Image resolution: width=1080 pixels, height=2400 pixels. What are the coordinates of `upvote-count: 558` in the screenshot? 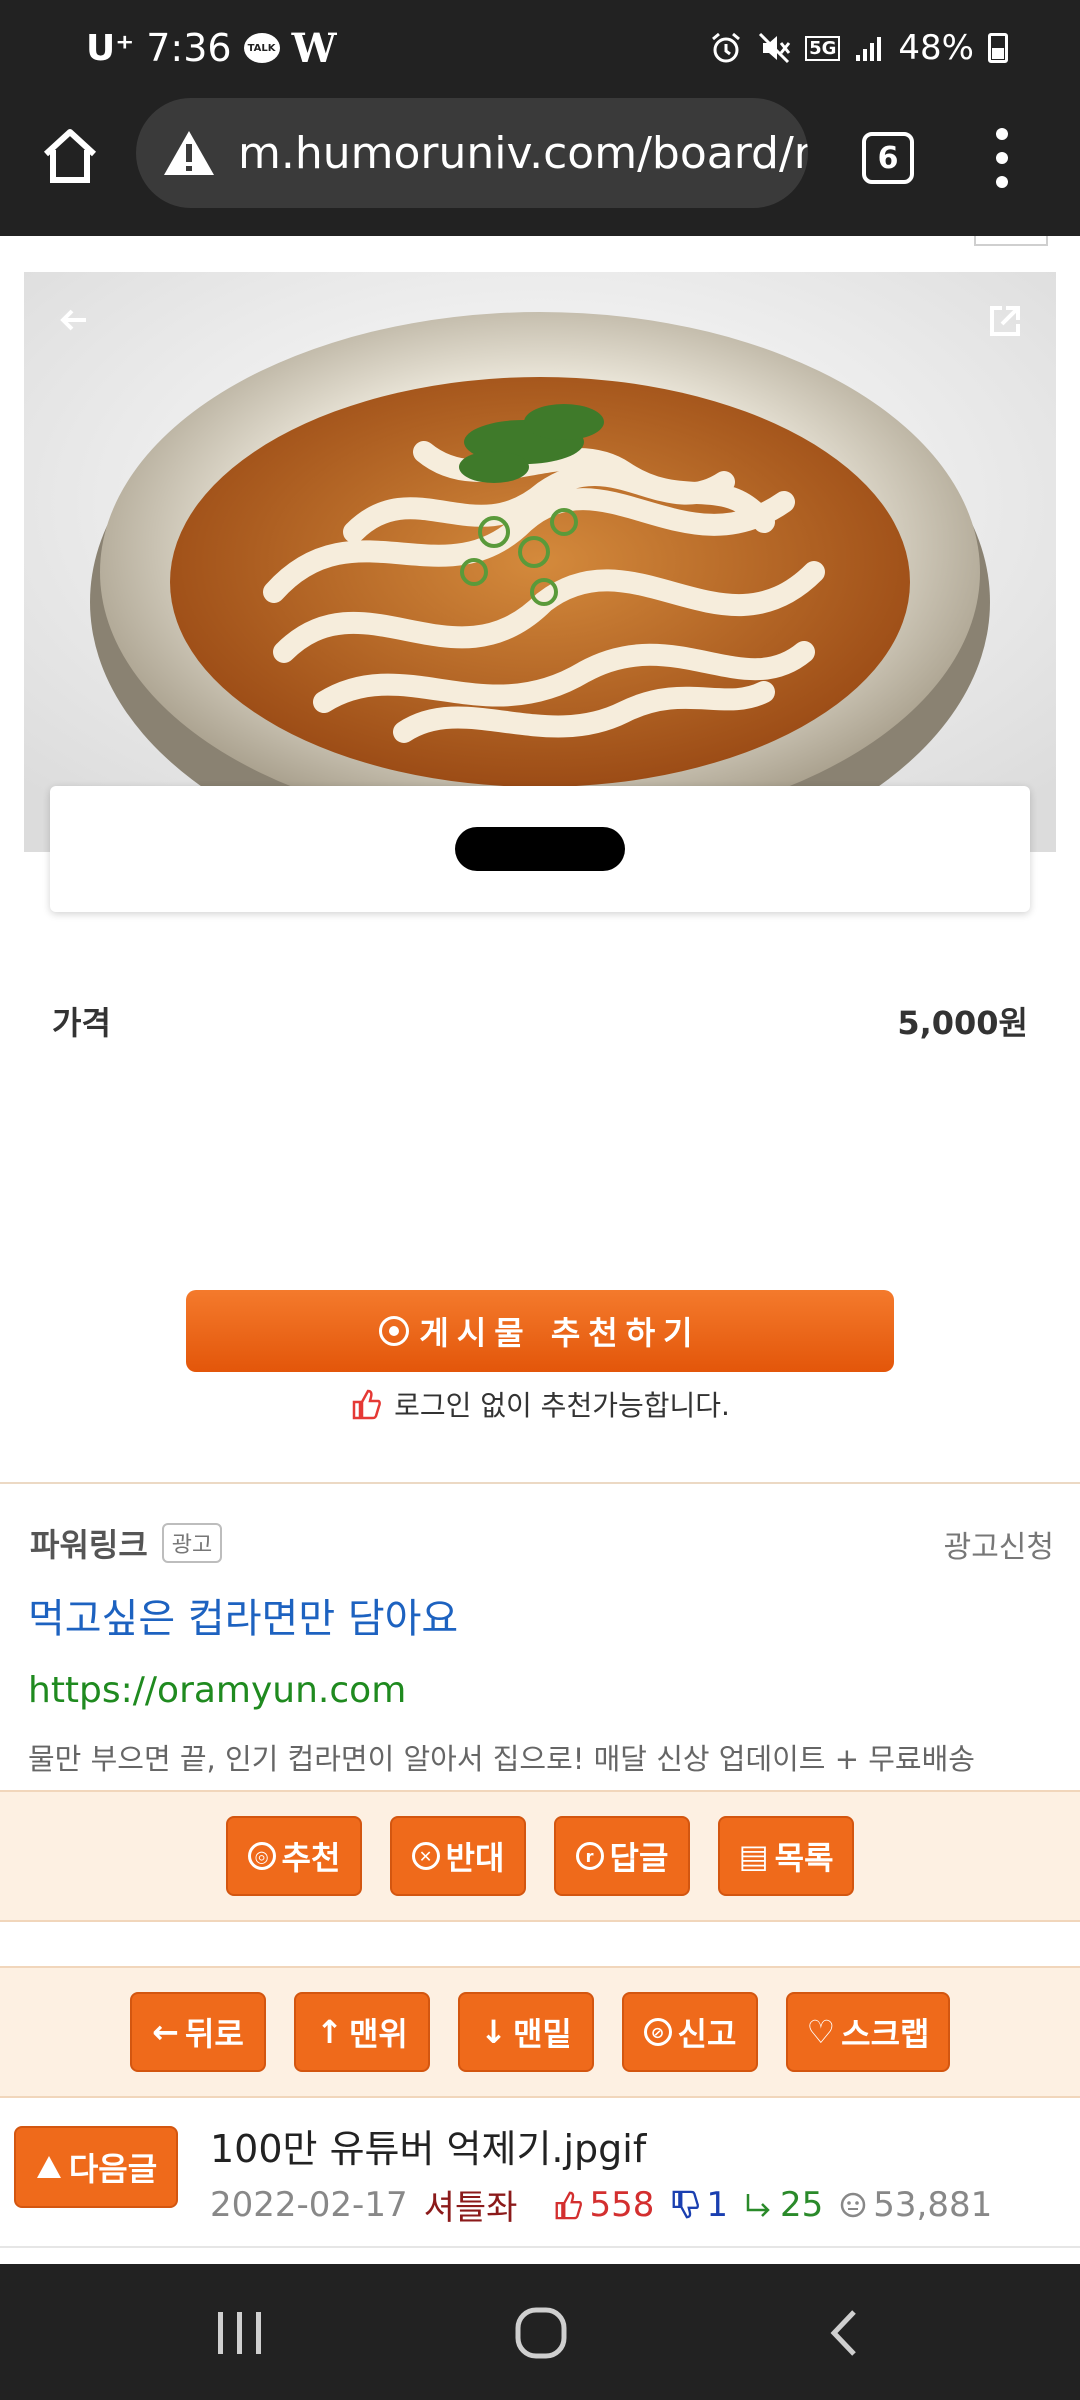 It's located at (603, 2205).